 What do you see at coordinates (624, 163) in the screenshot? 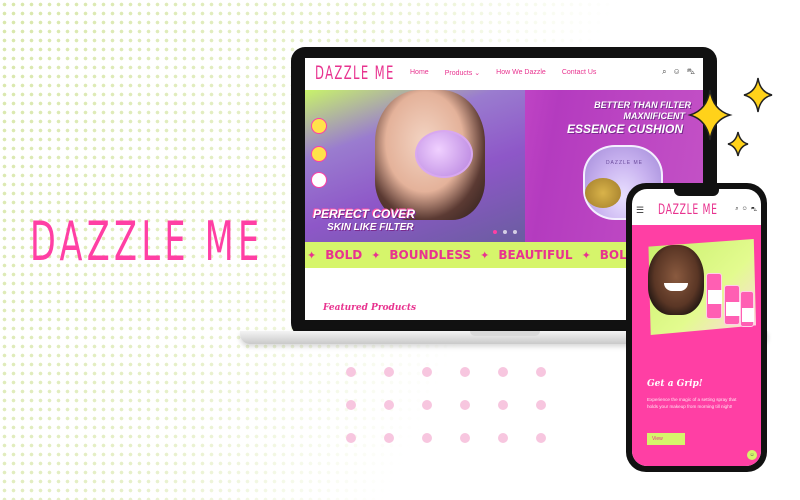
I see `product-label: DAZZLE ME` at bounding box center [624, 163].